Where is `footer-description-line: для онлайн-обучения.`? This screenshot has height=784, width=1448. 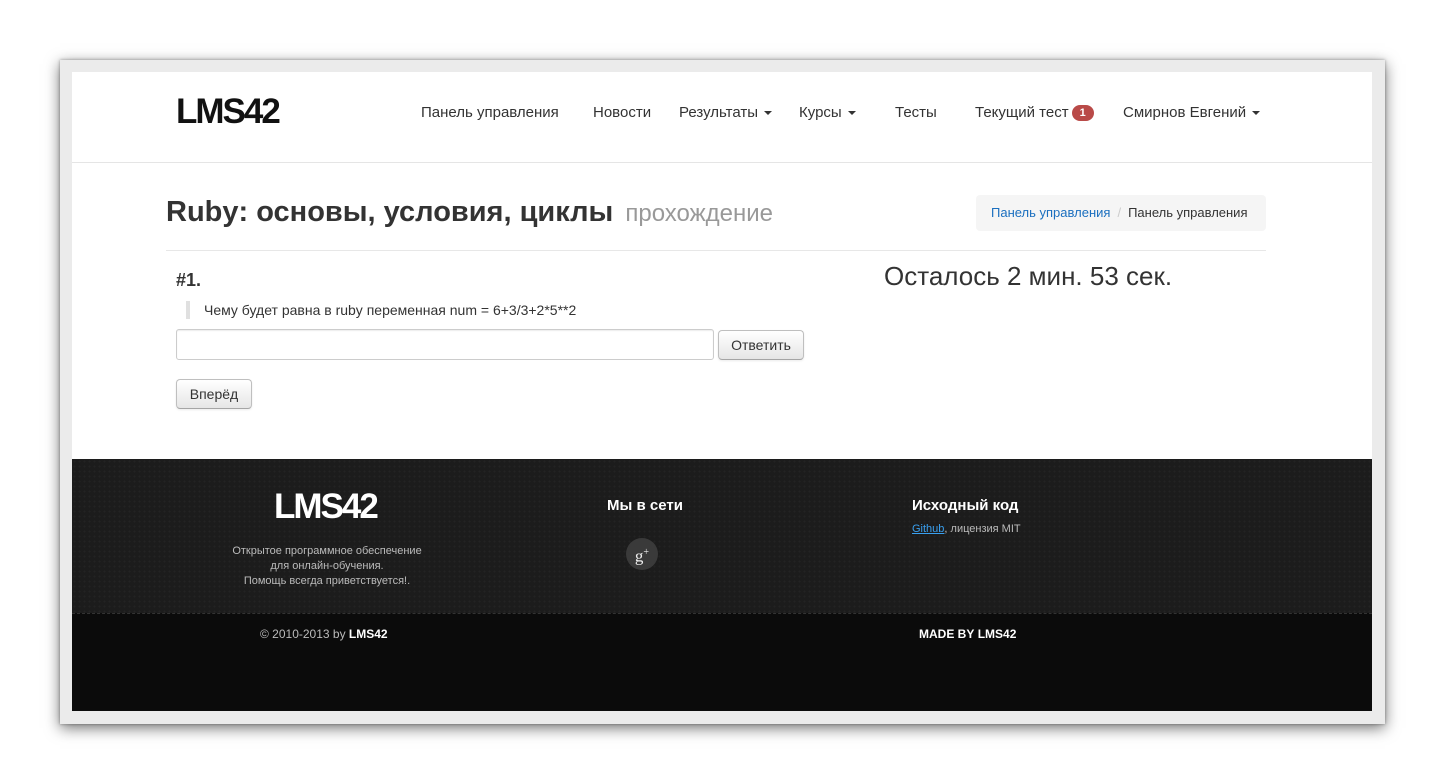
footer-description-line: для онлайн-обучения. is located at coordinates (327, 566).